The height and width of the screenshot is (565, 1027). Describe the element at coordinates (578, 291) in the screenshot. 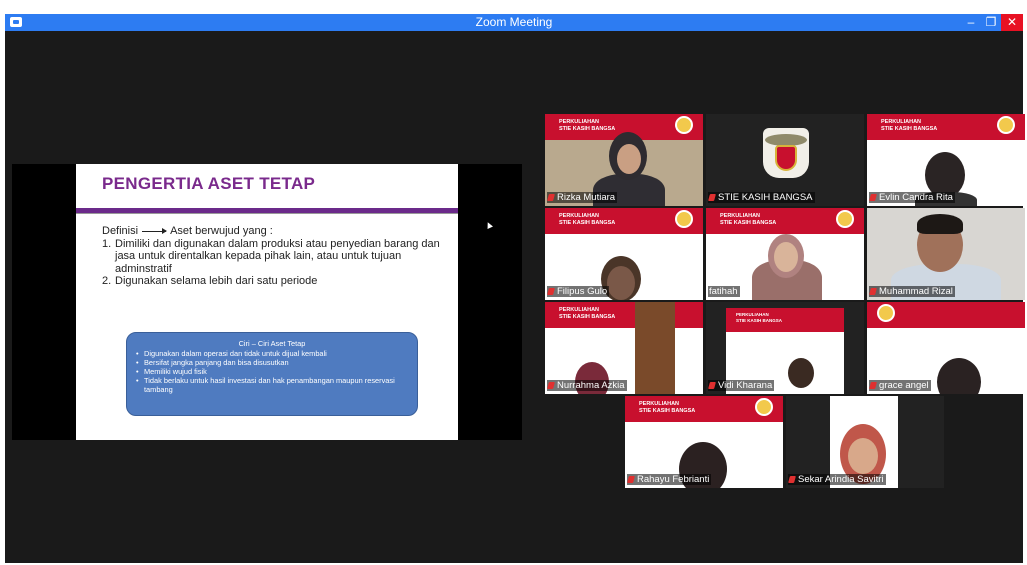

I see `participant-name: Filipus Gulo` at that location.